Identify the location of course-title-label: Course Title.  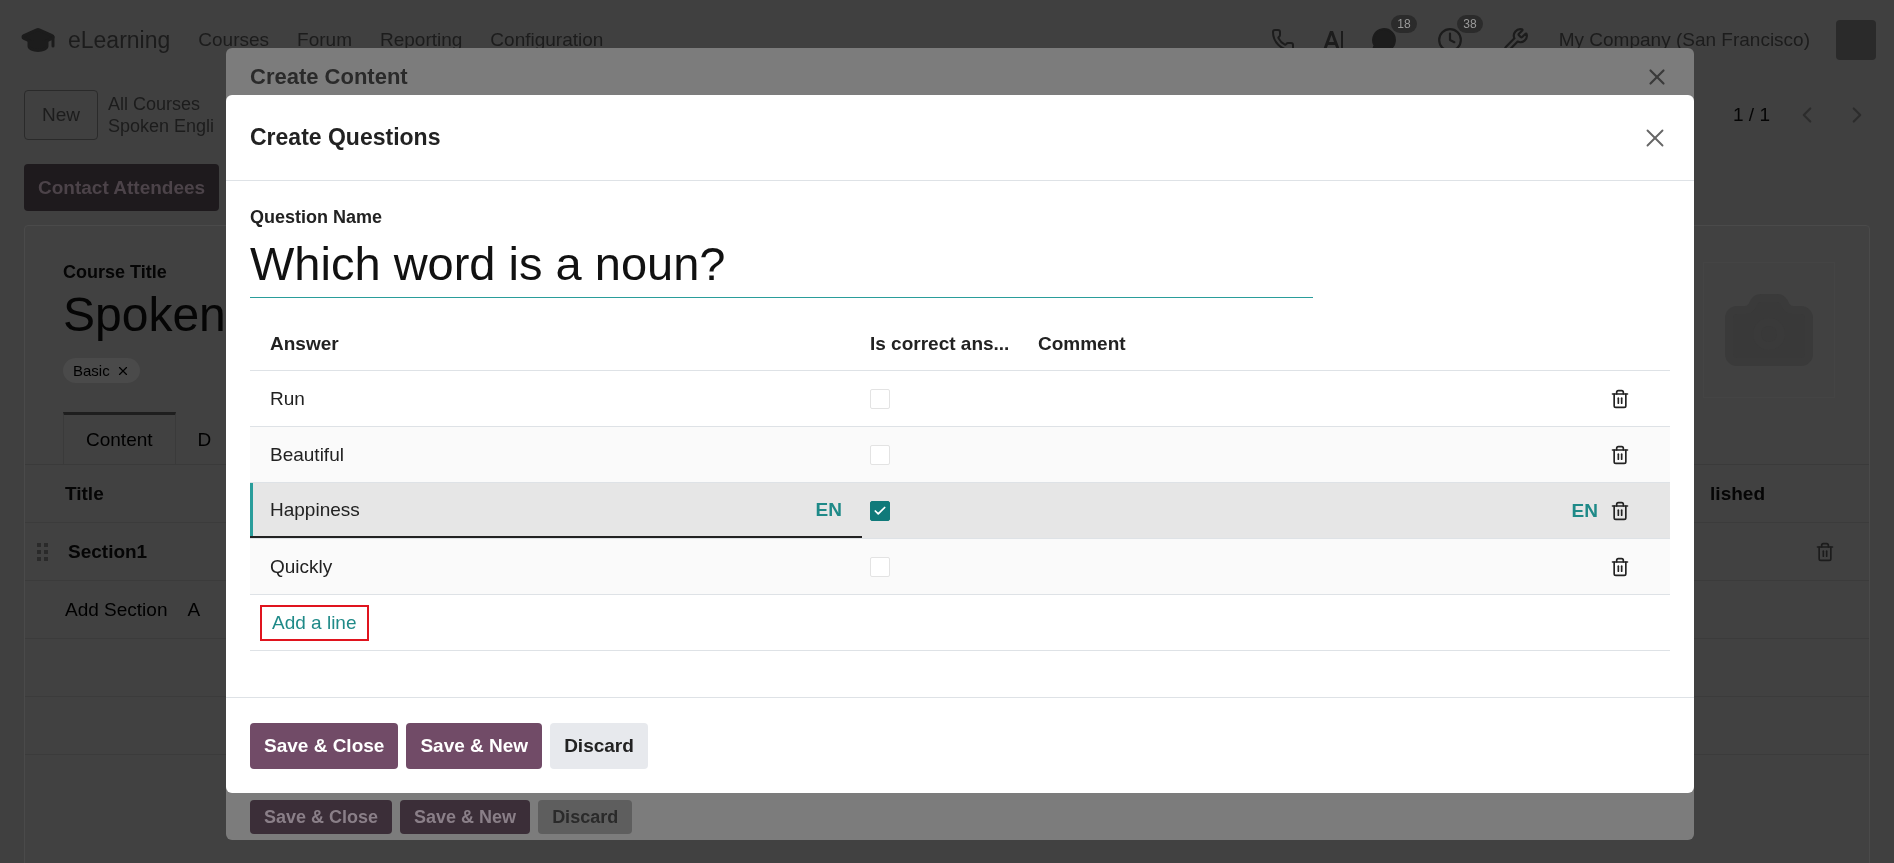
(115, 272).